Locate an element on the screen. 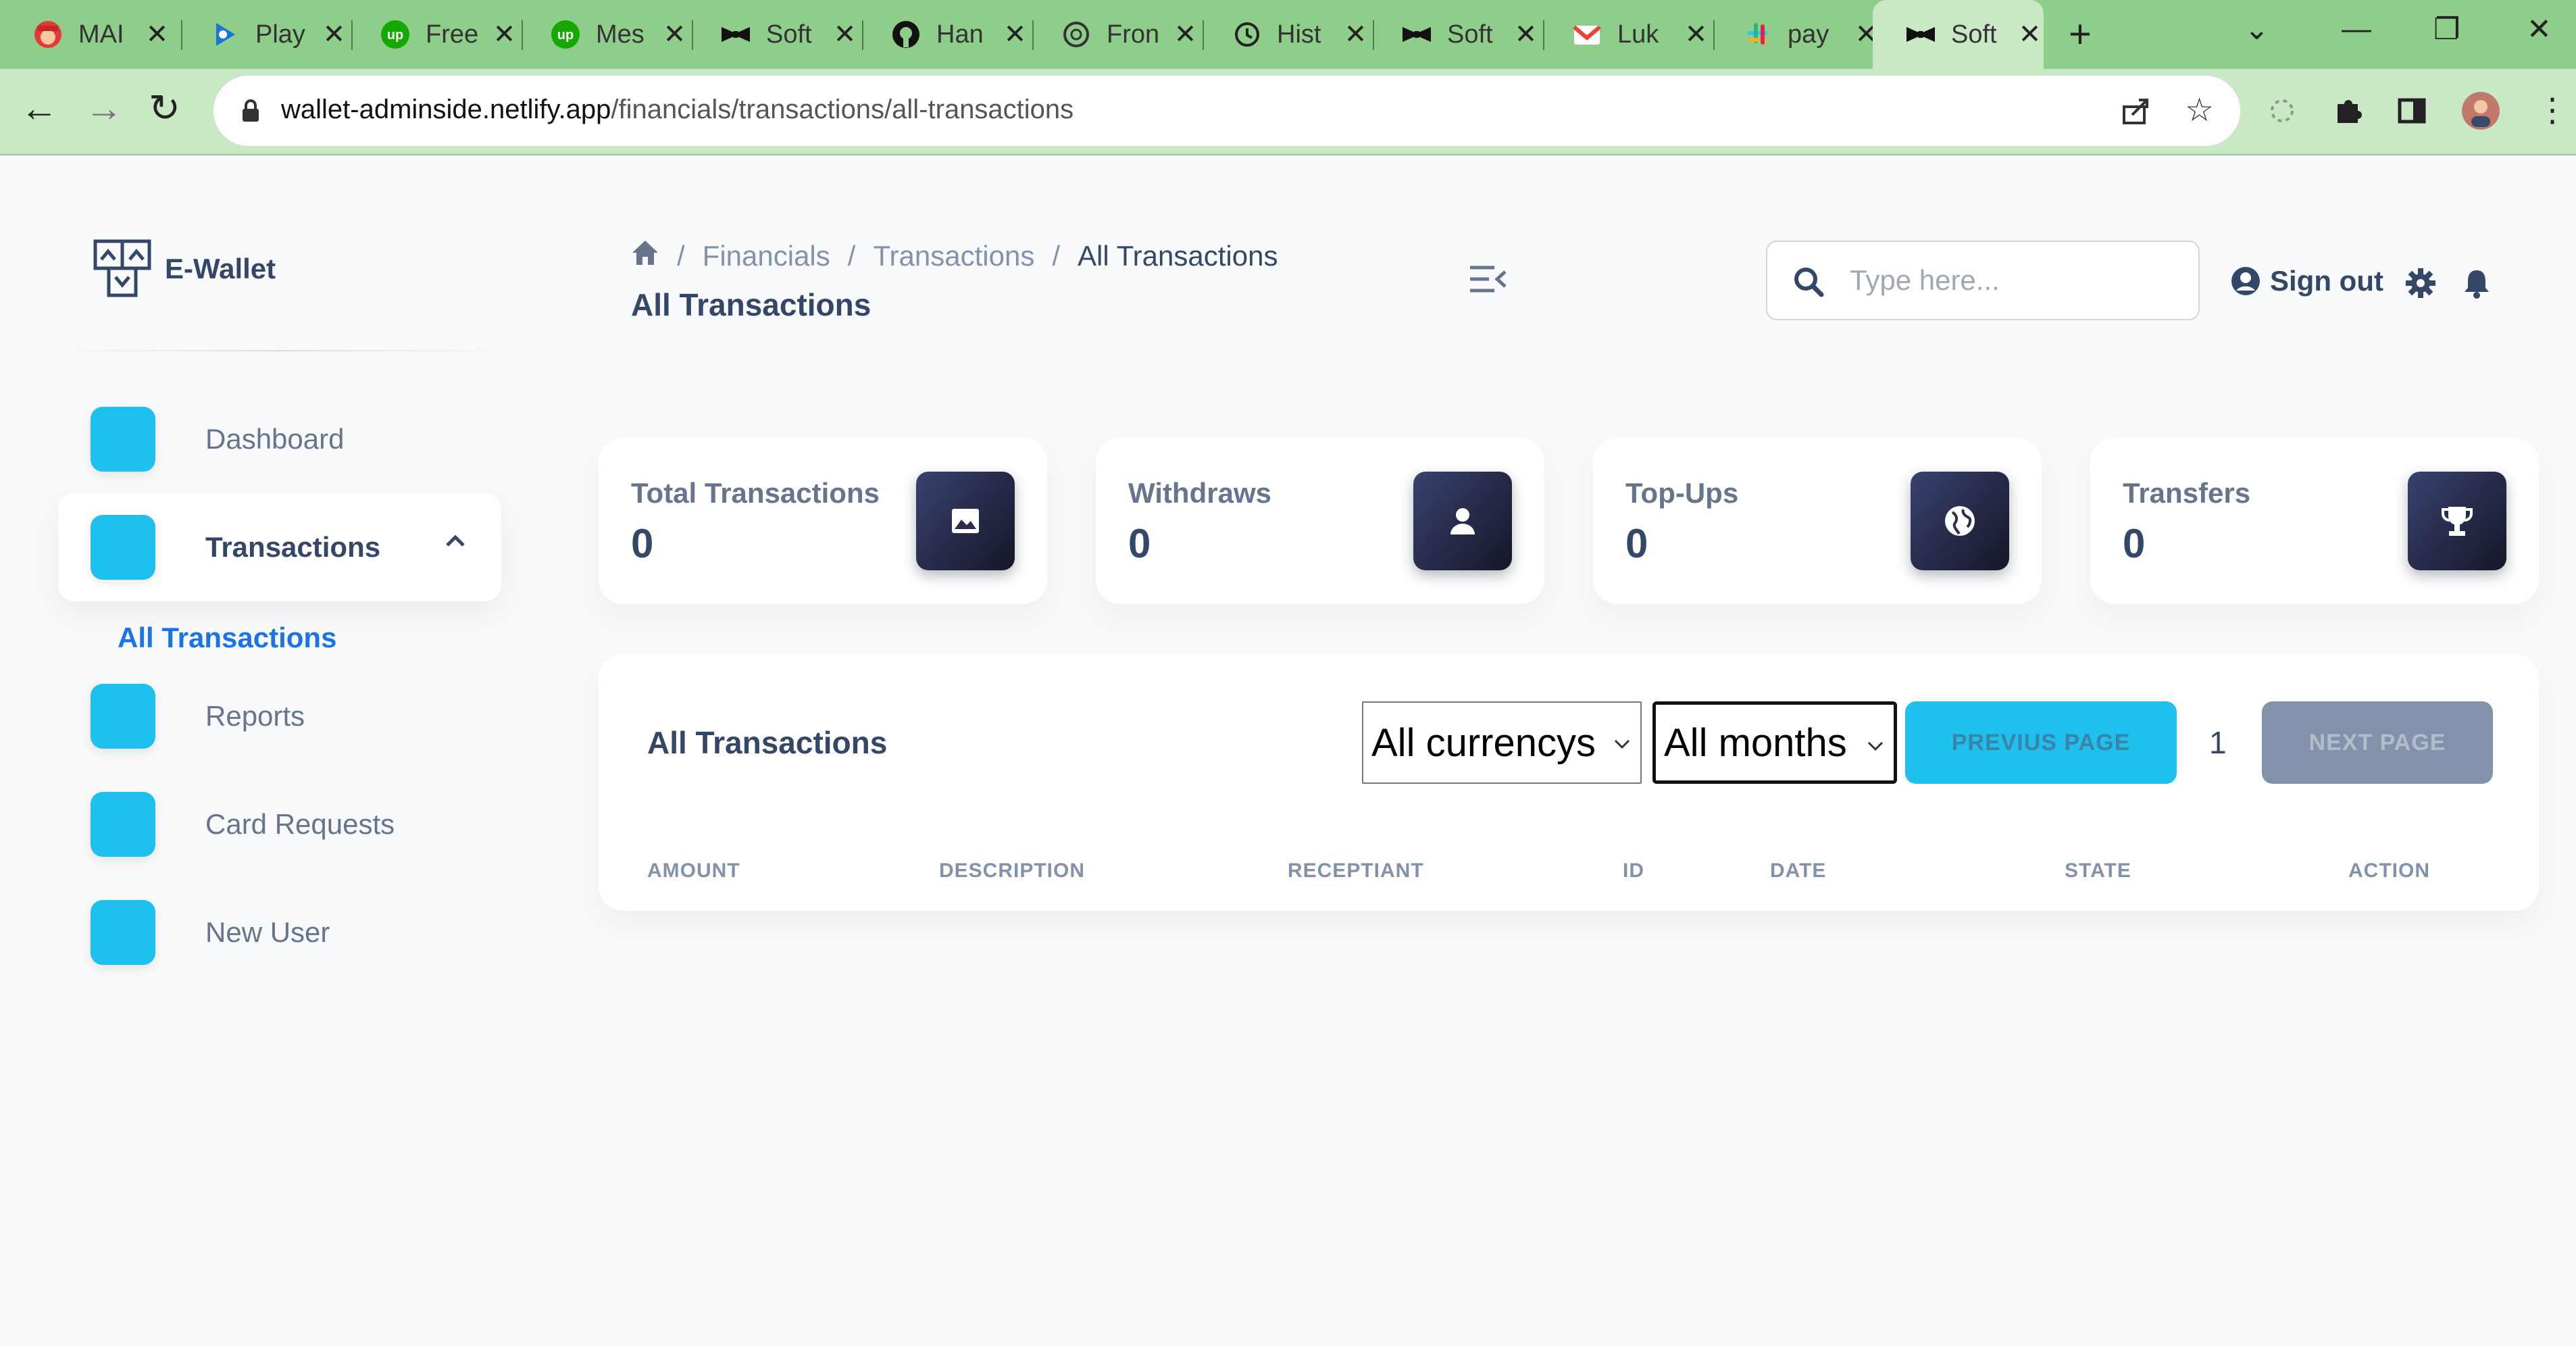 The image size is (2576, 1346). sidebar-item-dashboard: Dashboard is located at coordinates (279, 439).